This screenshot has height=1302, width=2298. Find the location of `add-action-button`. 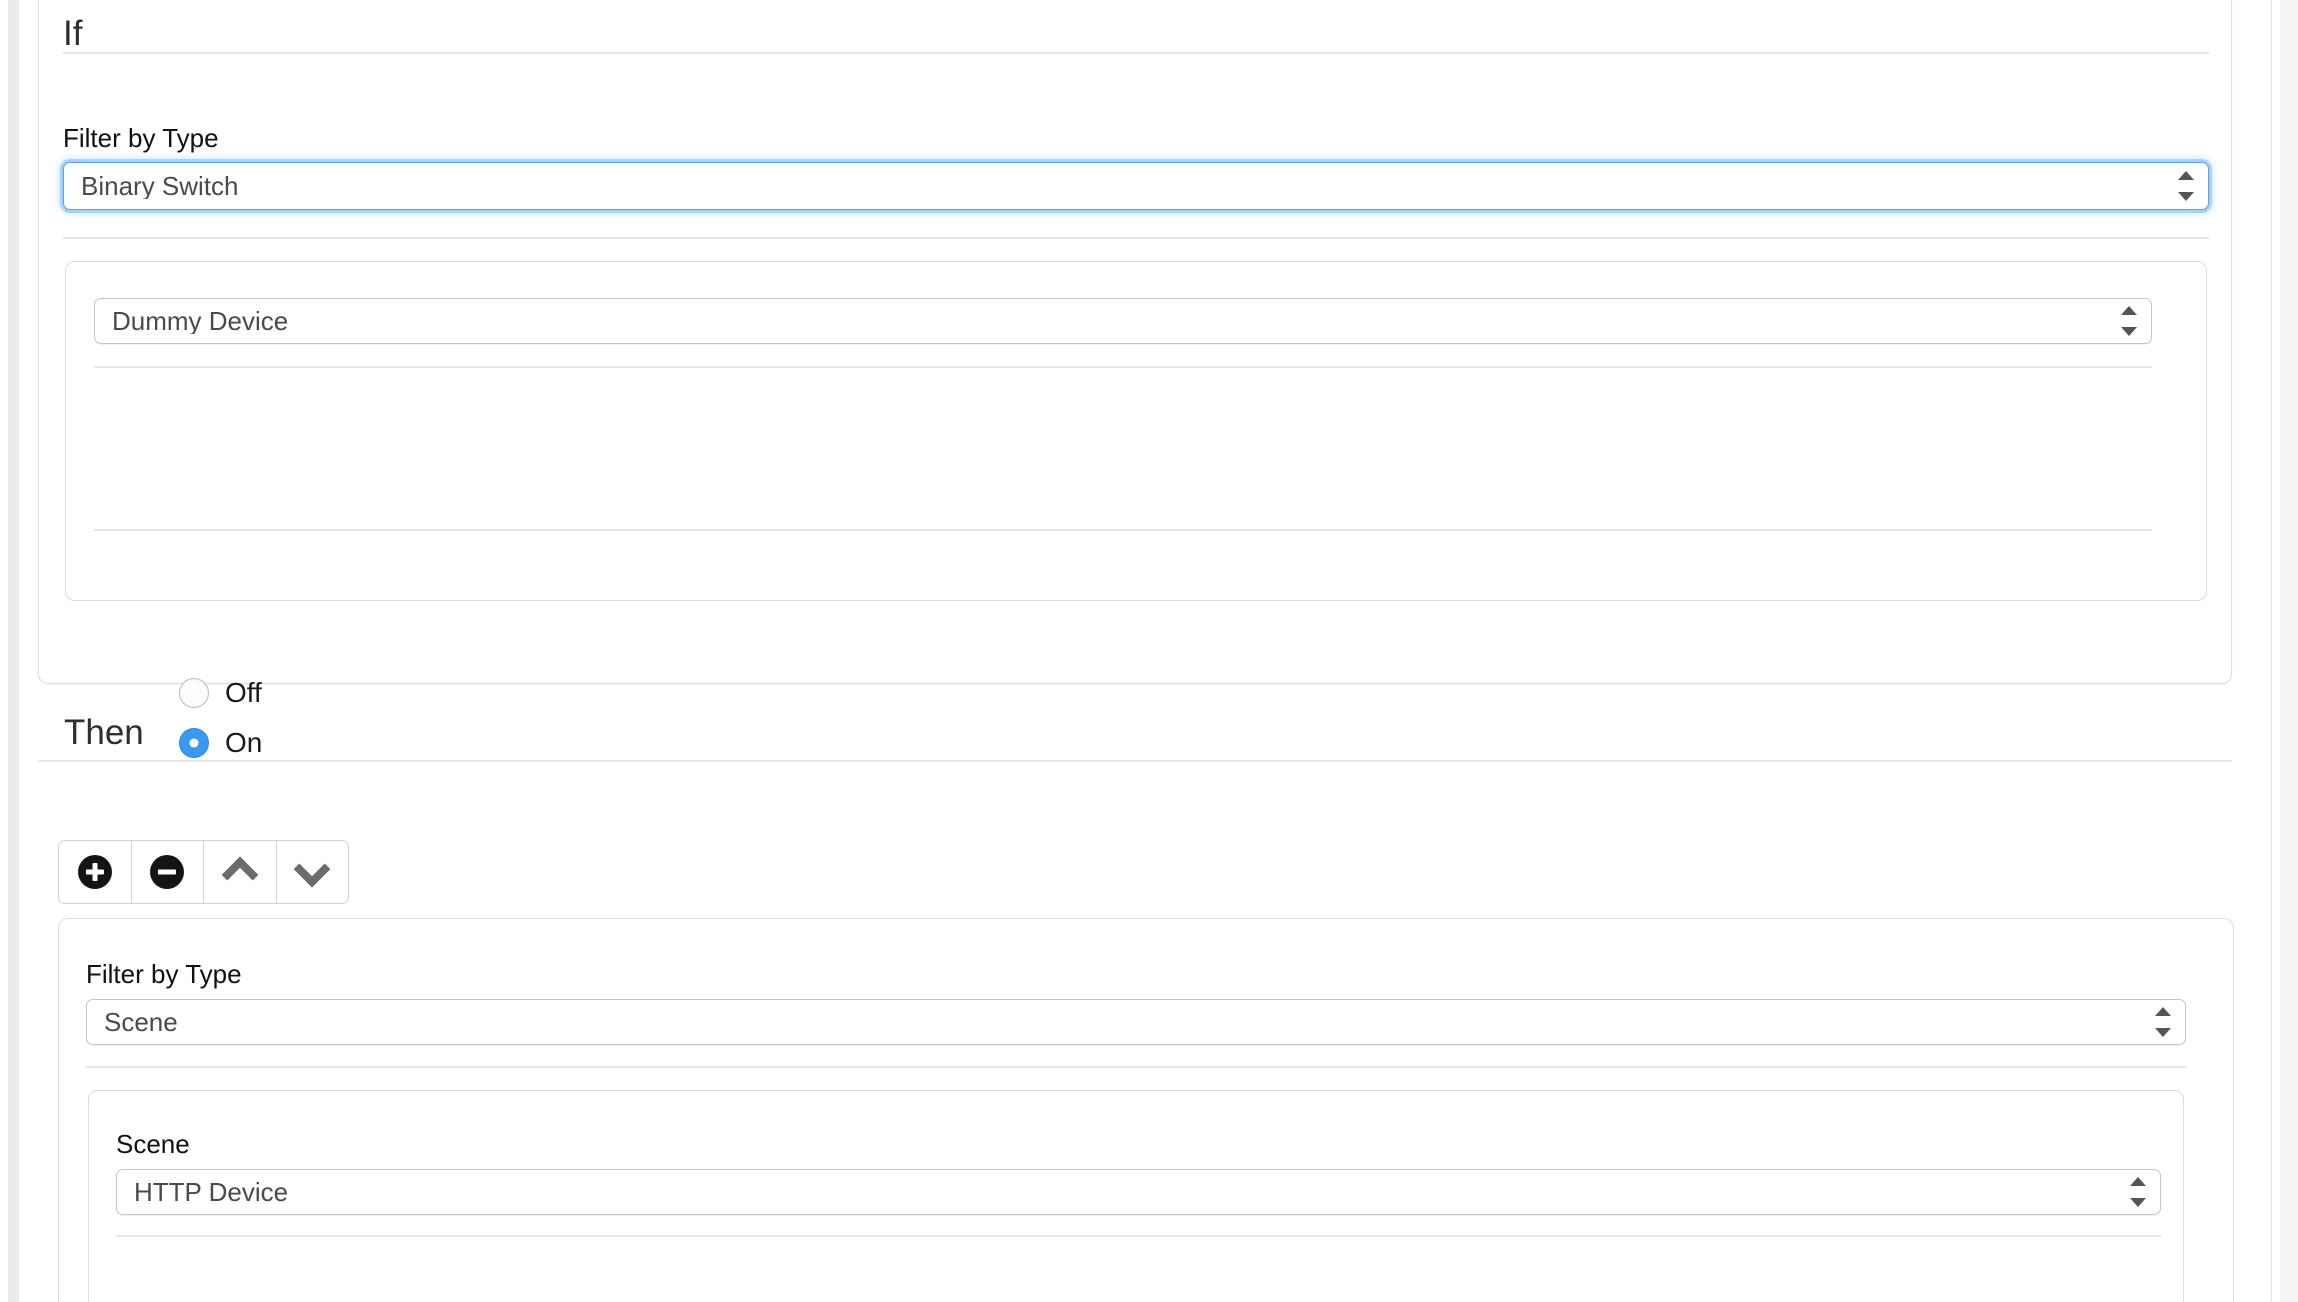

add-action-button is located at coordinates (95, 872).